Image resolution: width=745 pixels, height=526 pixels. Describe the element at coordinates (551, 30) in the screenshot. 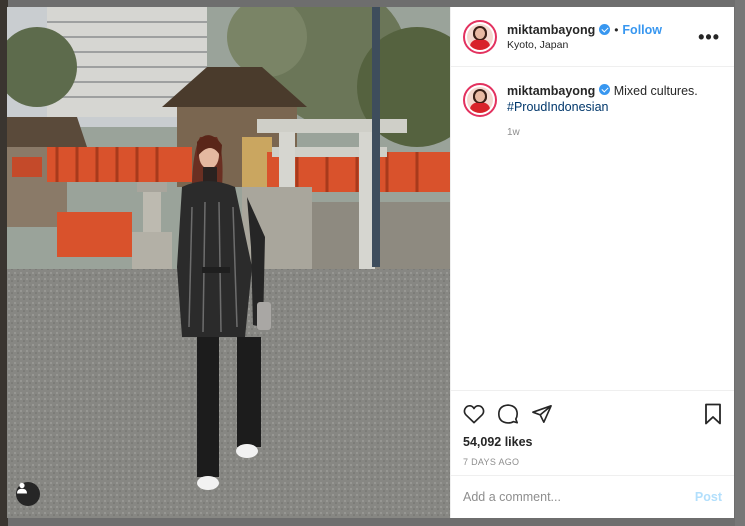

I see `username-link: miktambayong` at that location.